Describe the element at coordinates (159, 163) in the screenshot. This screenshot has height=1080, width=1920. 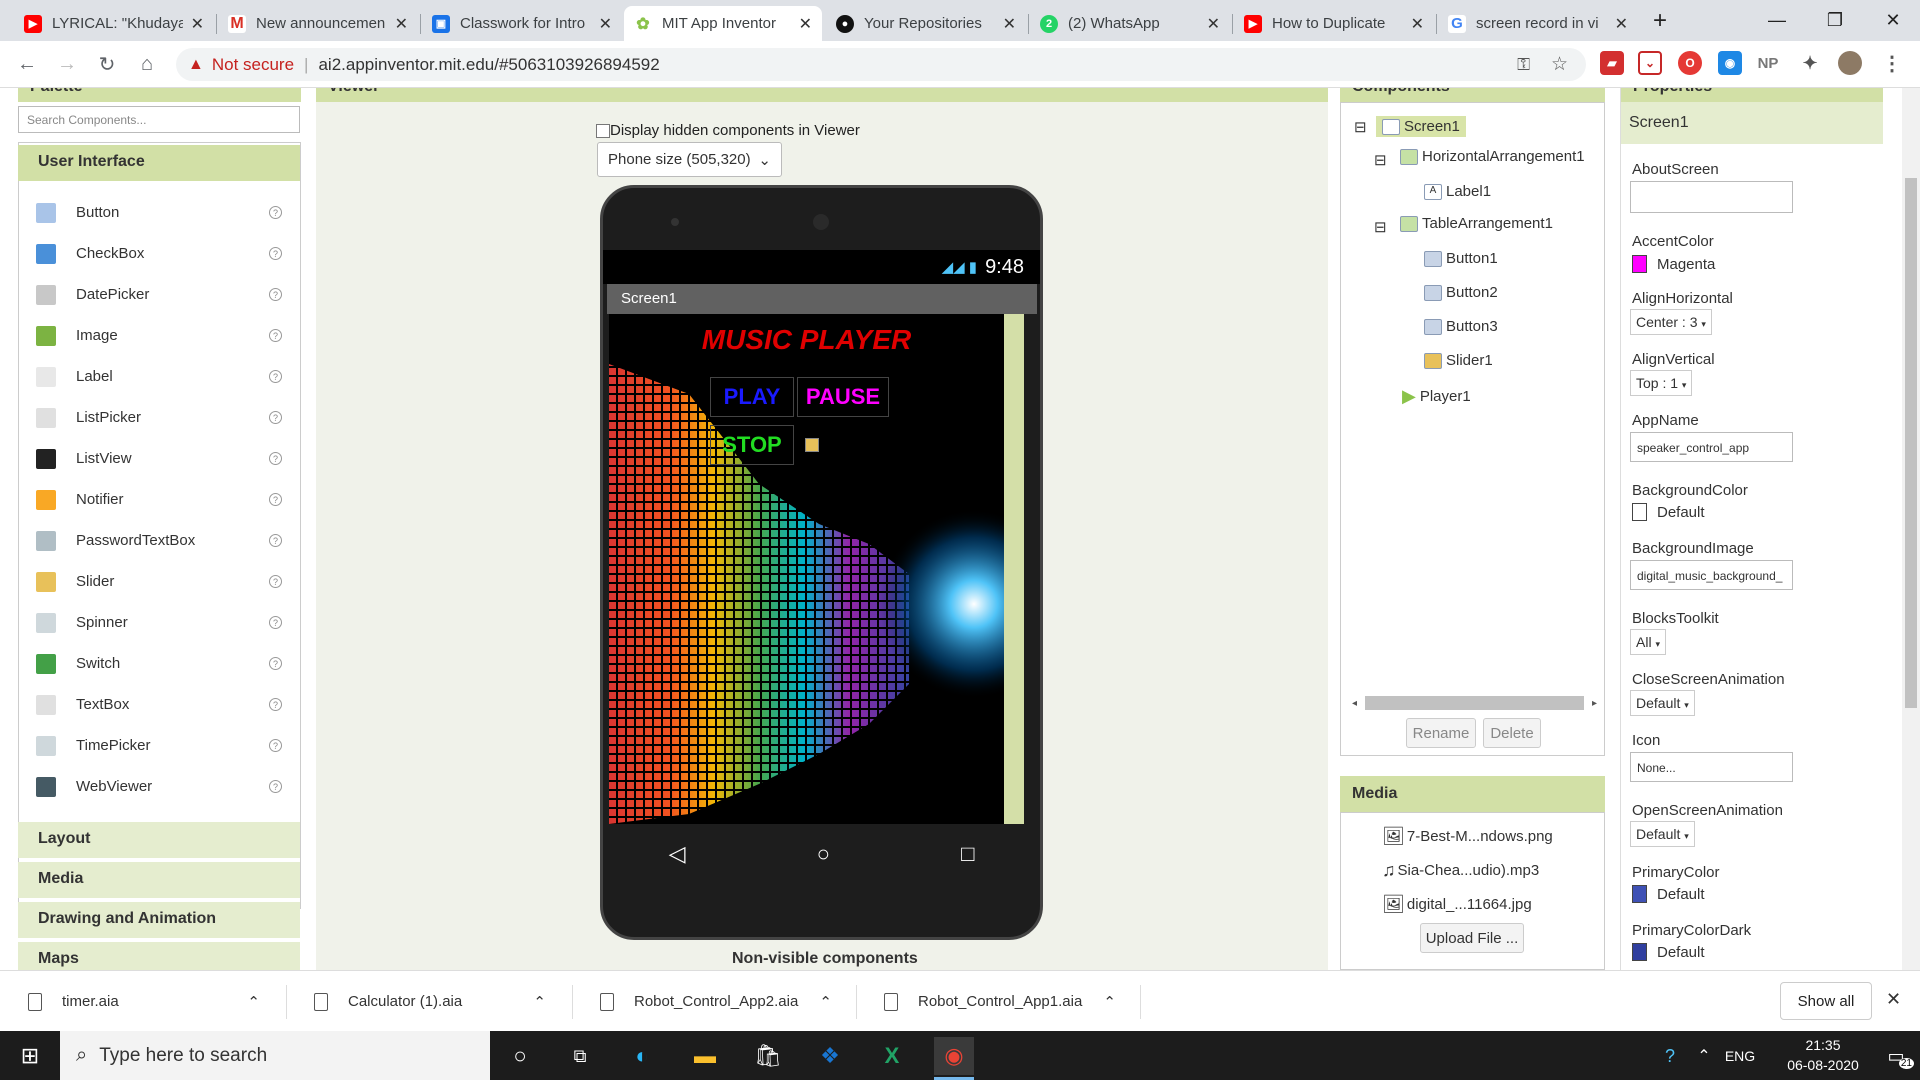
I see `category-user-interface: User Interface` at that location.